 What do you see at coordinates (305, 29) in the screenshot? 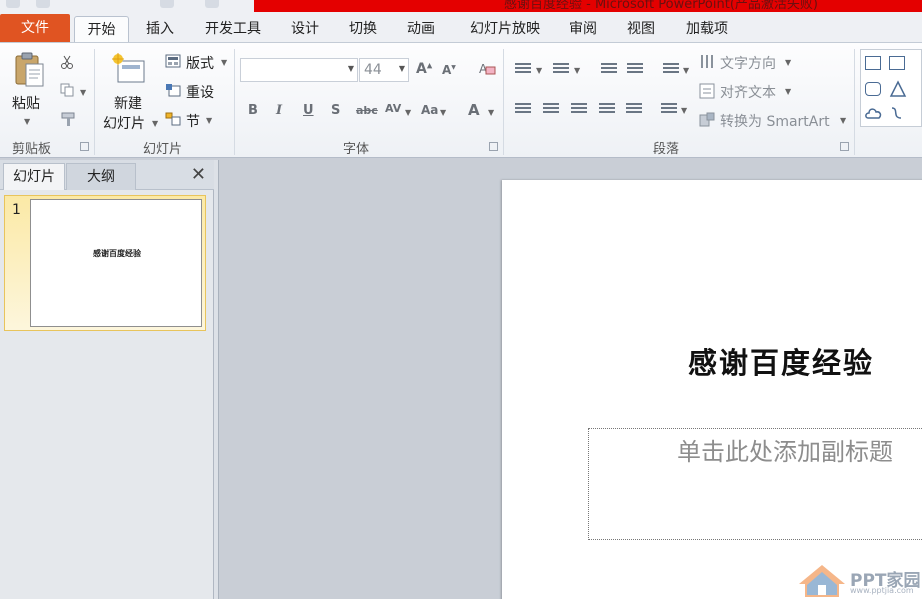
I see `tab-design: 设计` at bounding box center [305, 29].